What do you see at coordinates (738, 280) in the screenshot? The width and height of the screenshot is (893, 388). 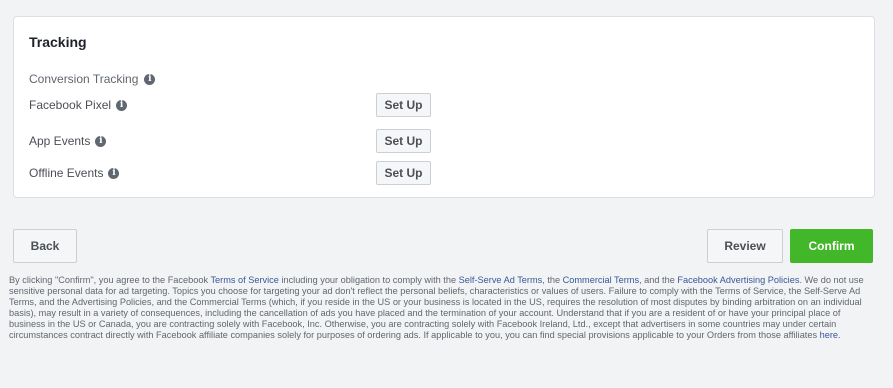 I see `advertising-policies-link: Facebook Advertising Policies` at bounding box center [738, 280].